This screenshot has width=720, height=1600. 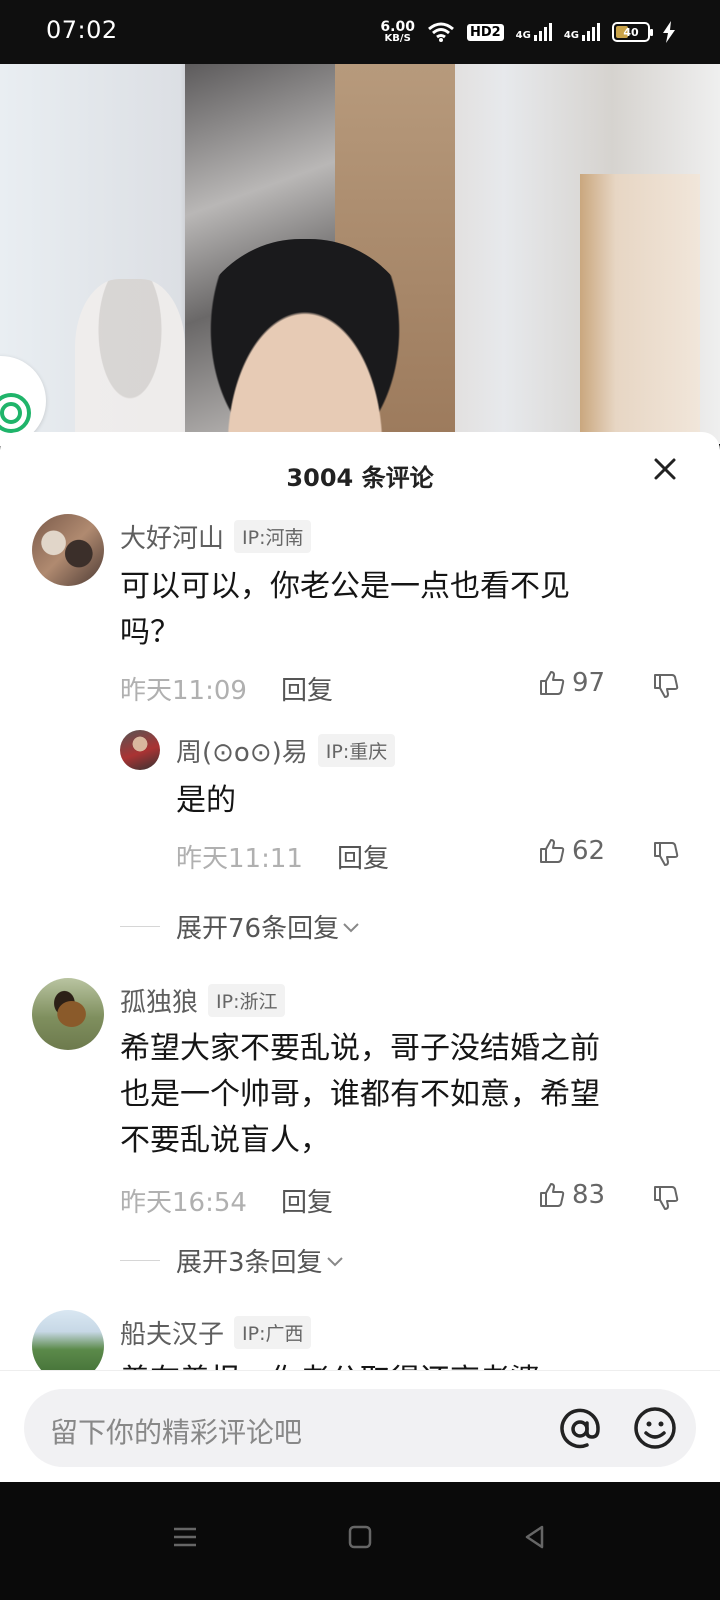 I want to click on comment-time: 昨天11:09, so click(x=183, y=691).